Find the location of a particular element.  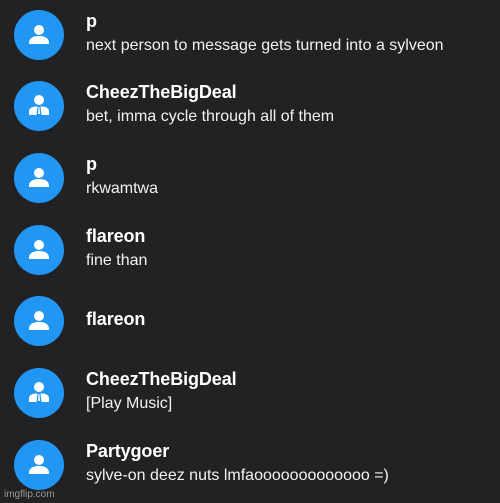

message-item: p rkwamtwa is located at coordinates (250, 173).